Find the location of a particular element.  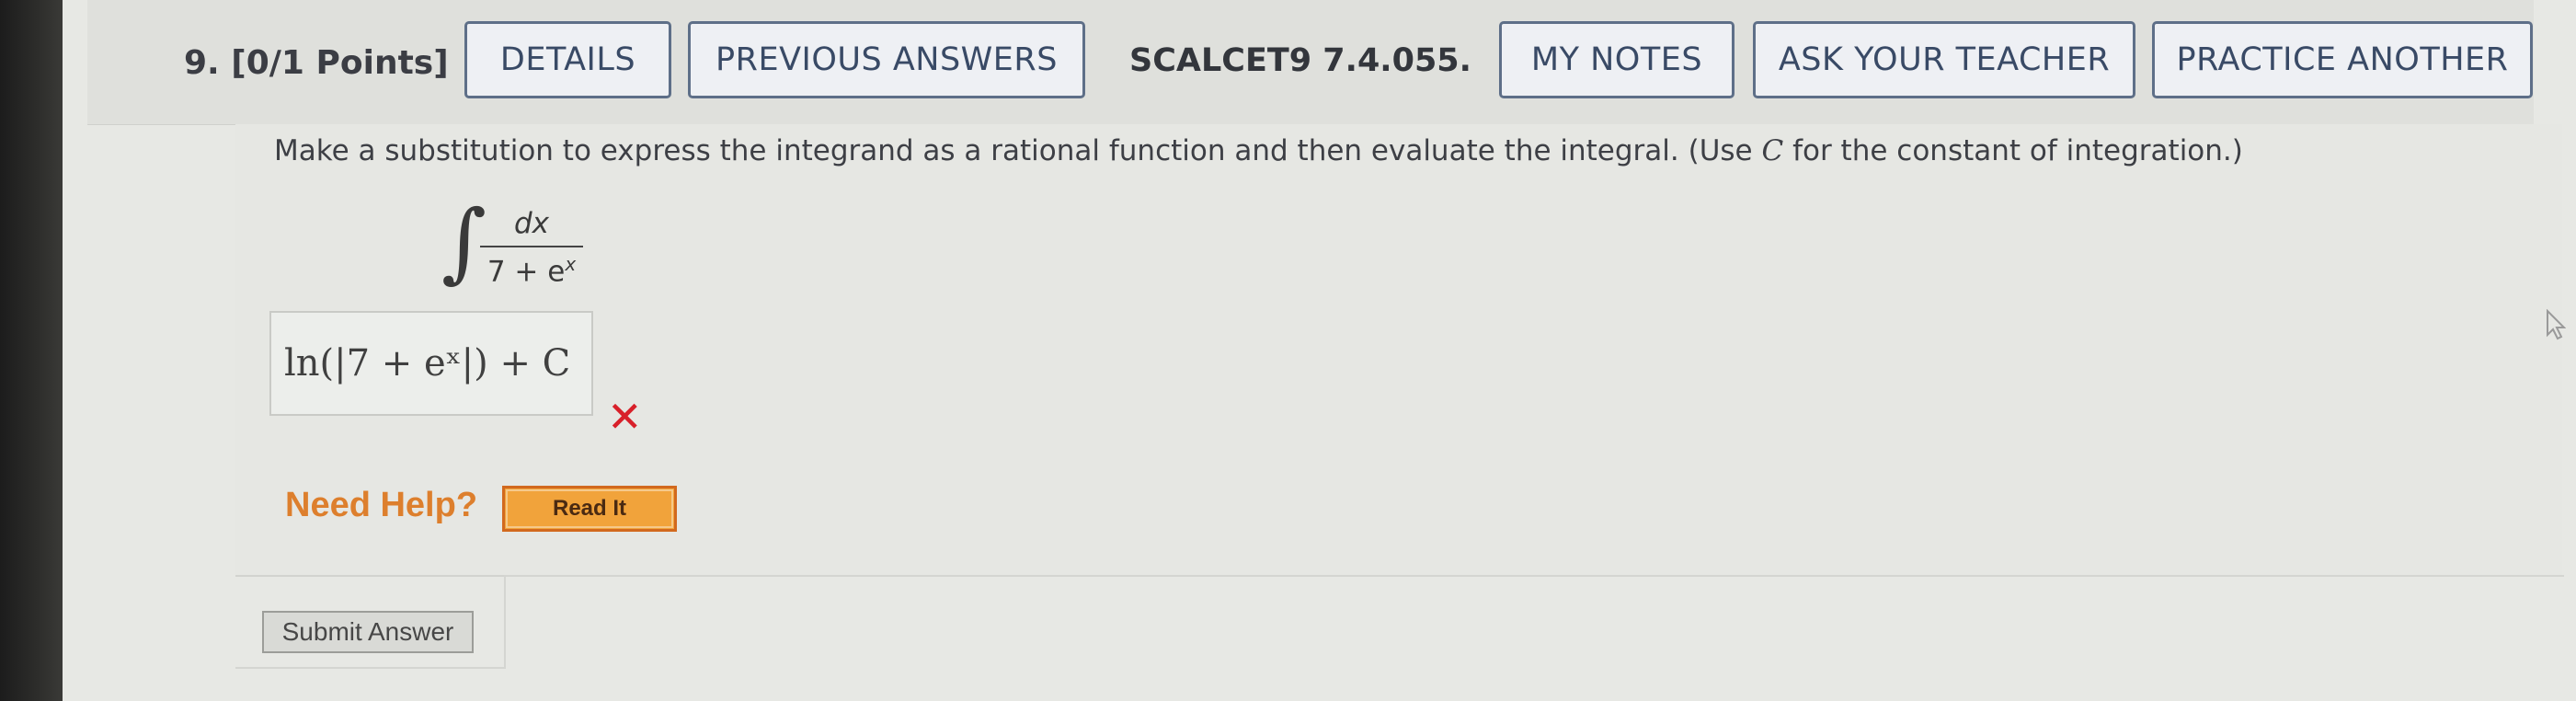

integral-expression: ∫ dx 7 + ex is located at coordinates (524, 246).